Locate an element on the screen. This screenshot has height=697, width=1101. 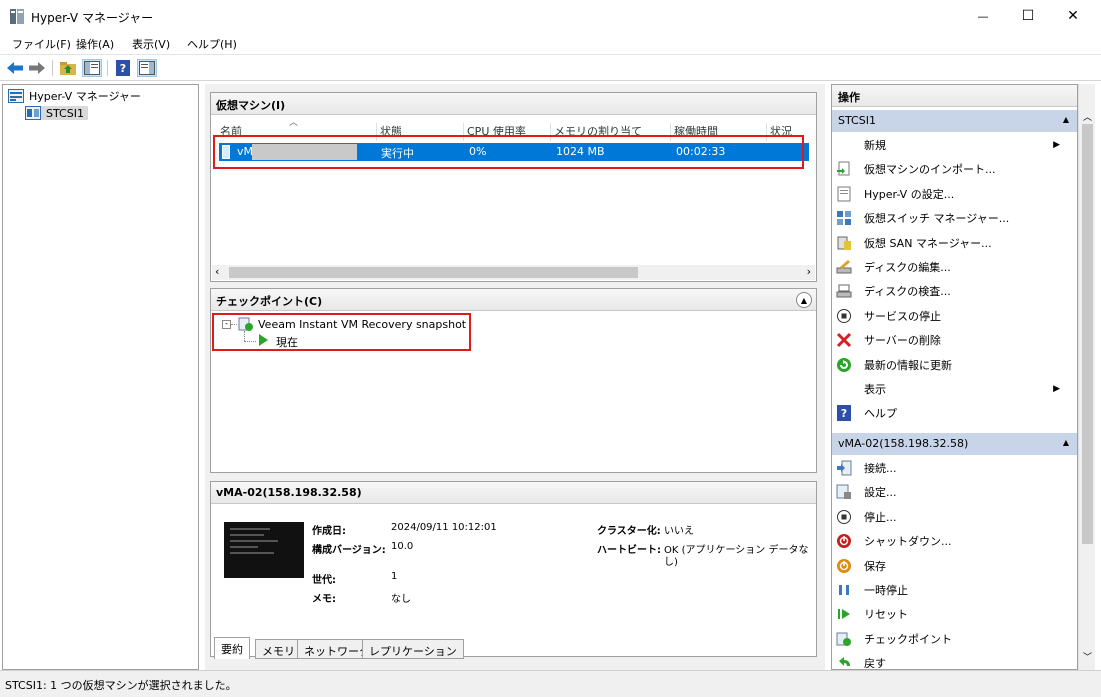
cluster-label: クラスター化: is located at coordinates (629, 531).